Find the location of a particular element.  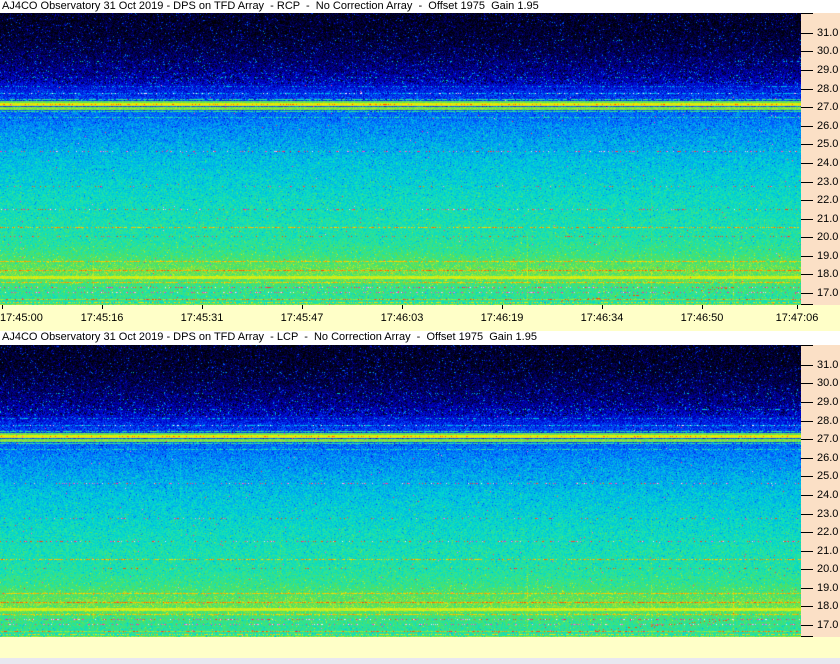

time-tick-label: 17:46:03 is located at coordinates (402, 318).